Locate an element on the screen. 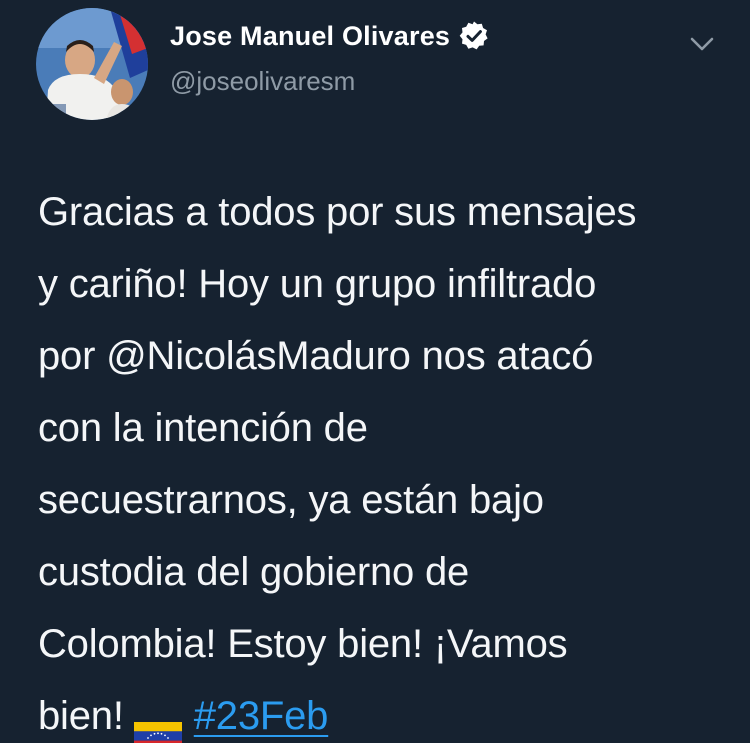 The height and width of the screenshot is (743, 750). chevron-down-icon is located at coordinates (702, 45).